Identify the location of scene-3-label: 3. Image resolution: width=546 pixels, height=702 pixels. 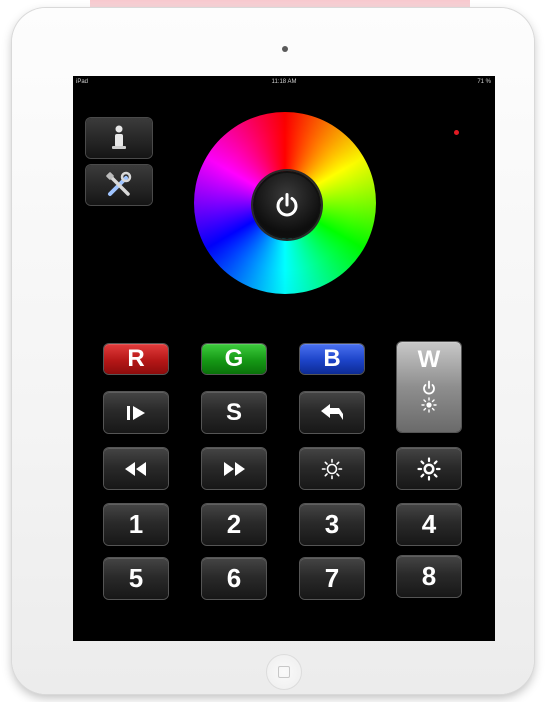
(332, 524).